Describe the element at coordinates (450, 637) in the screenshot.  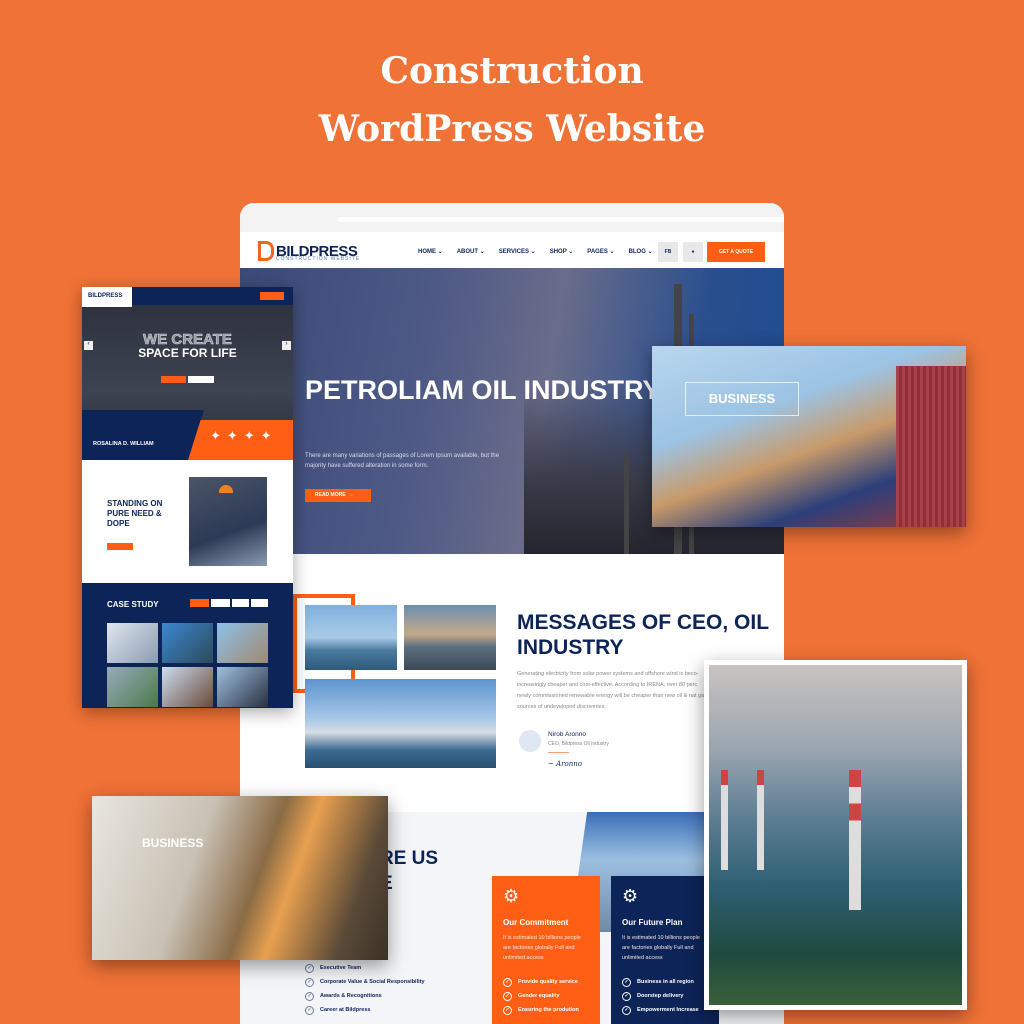
I see `power-plant-image` at that location.